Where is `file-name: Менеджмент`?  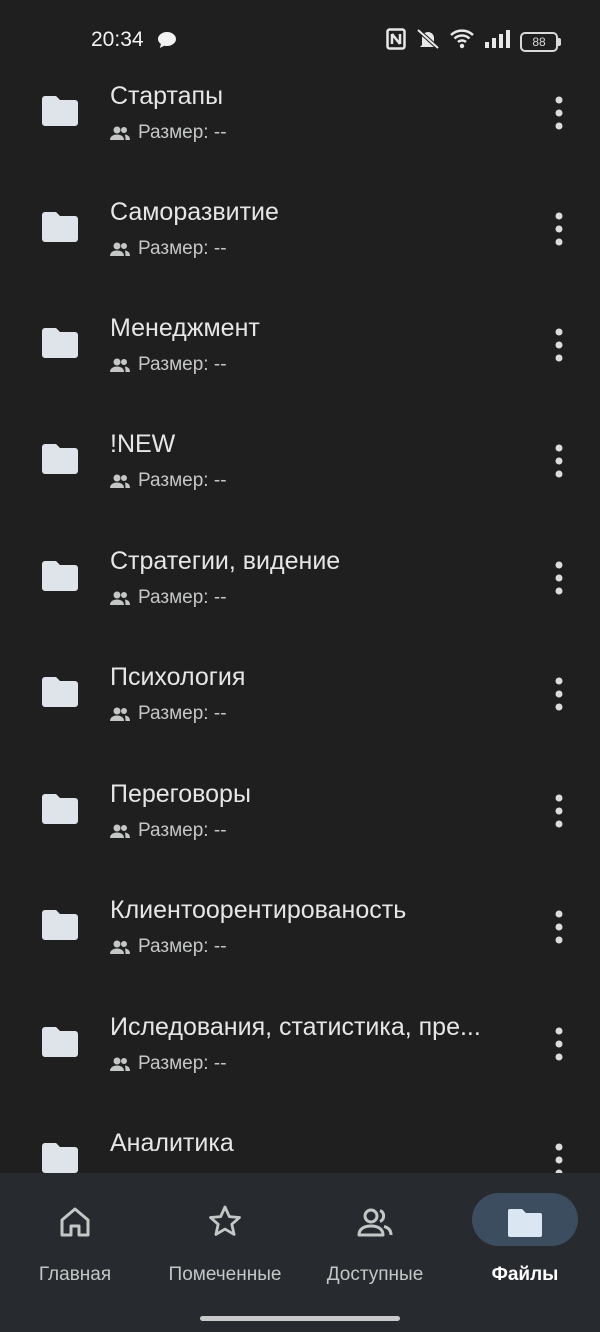 file-name: Менеджмент is located at coordinates (185, 328).